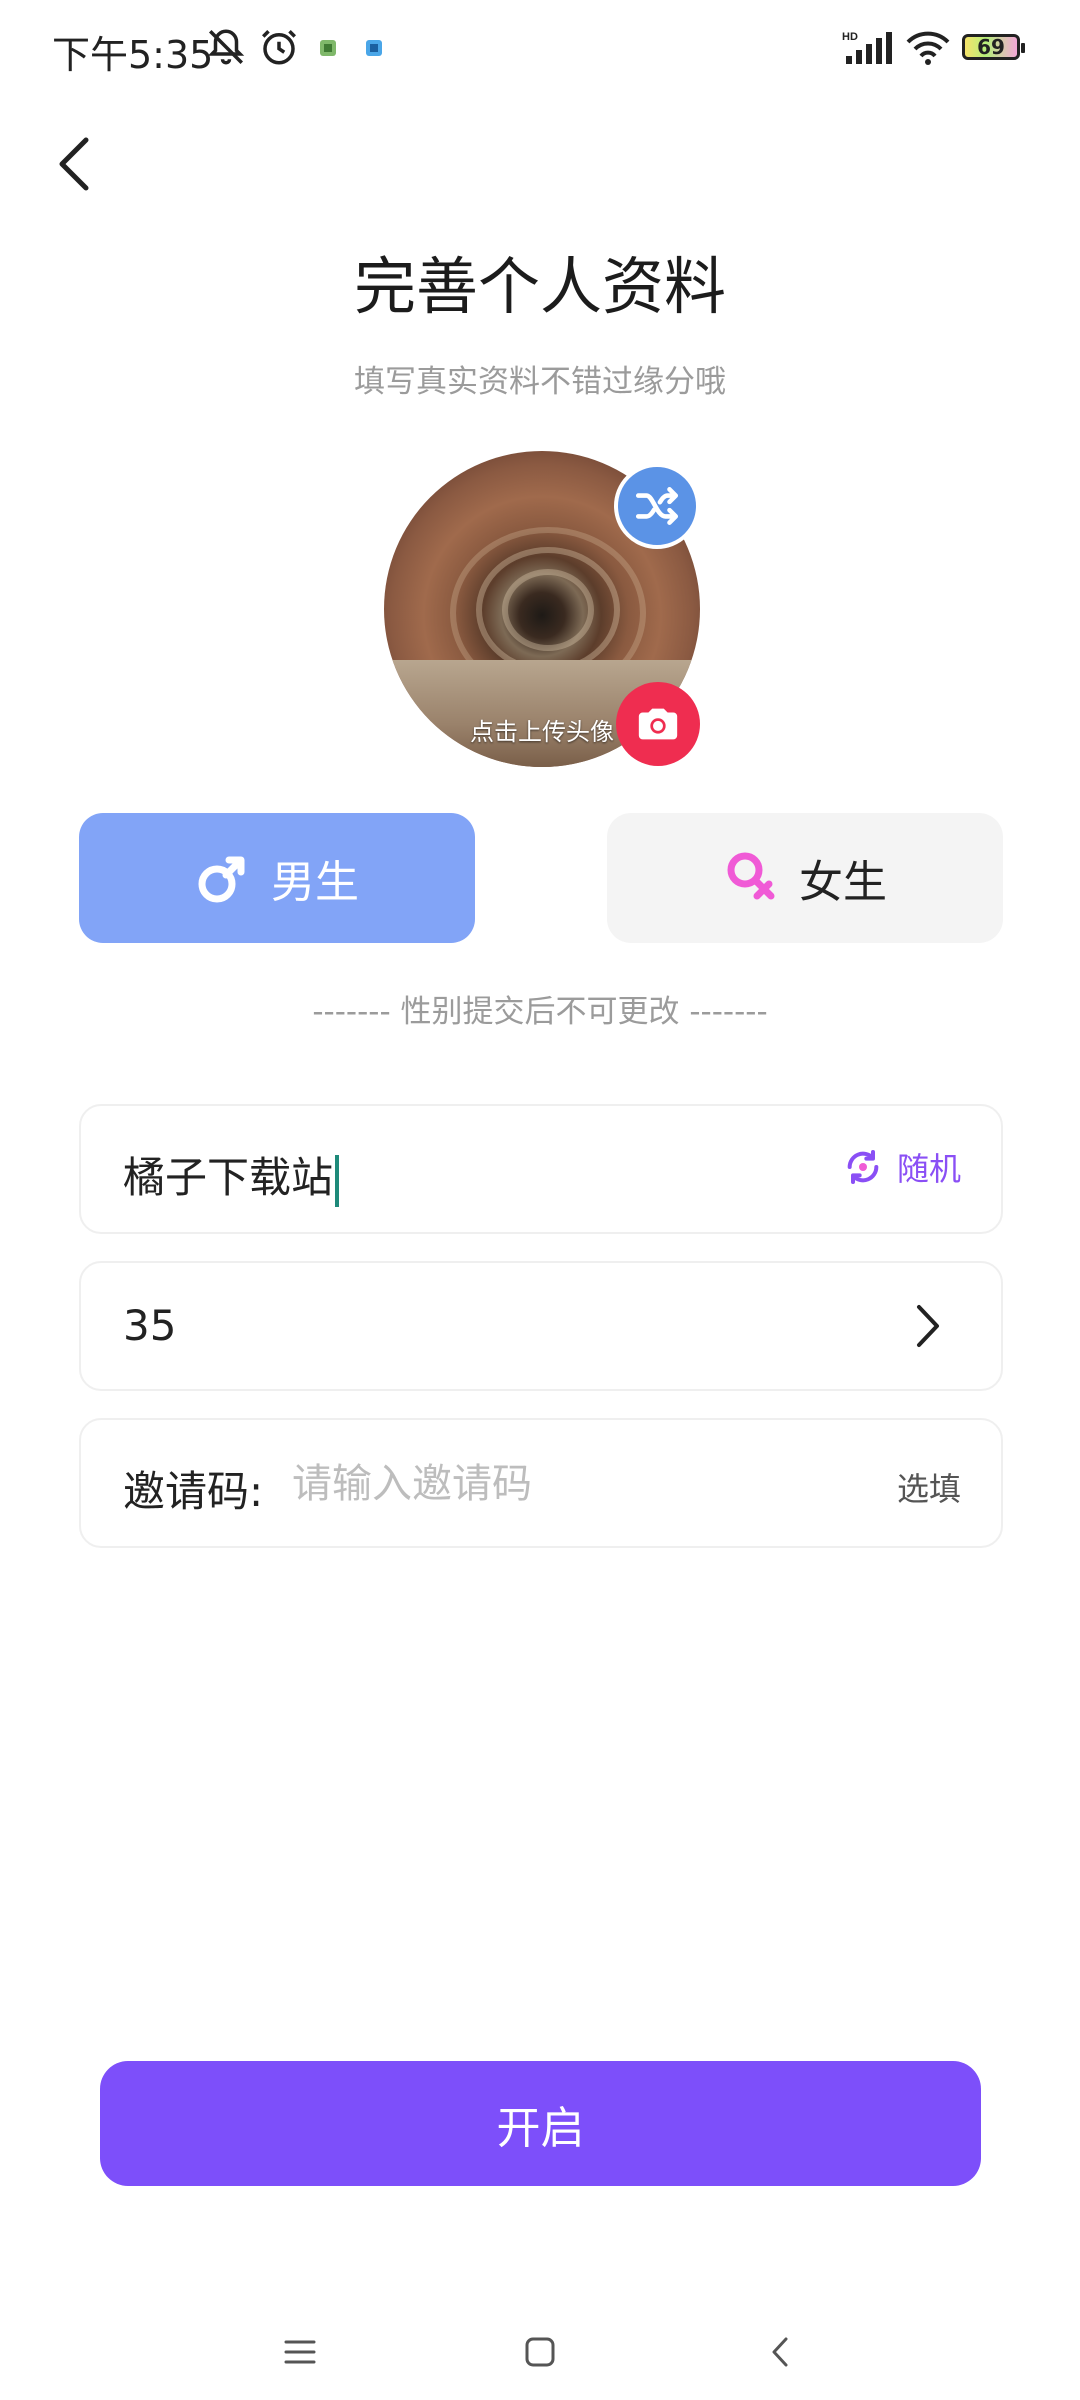  Describe the element at coordinates (868, 50) in the screenshot. I see `hd-signal-icon: HD` at that location.